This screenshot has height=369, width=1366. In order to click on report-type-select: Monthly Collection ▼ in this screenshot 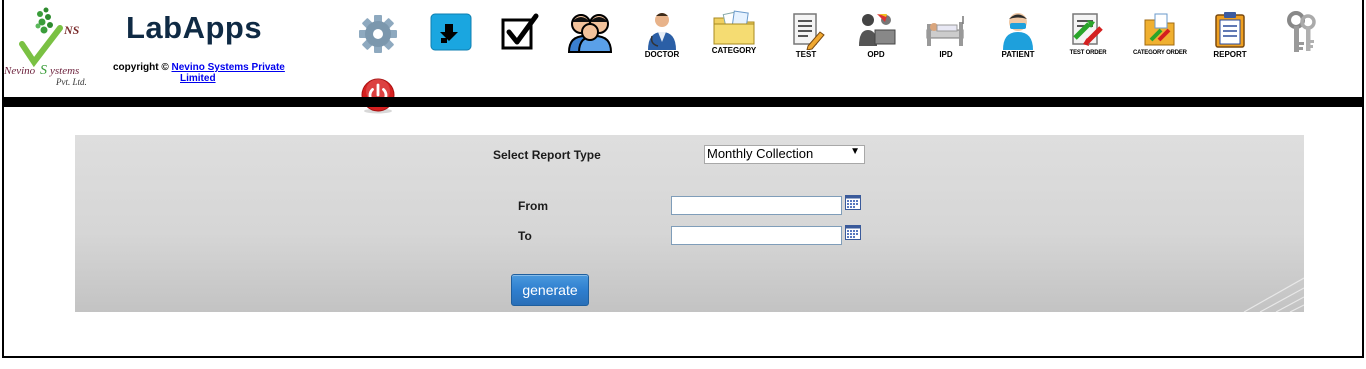, I will do `click(784, 154)`.